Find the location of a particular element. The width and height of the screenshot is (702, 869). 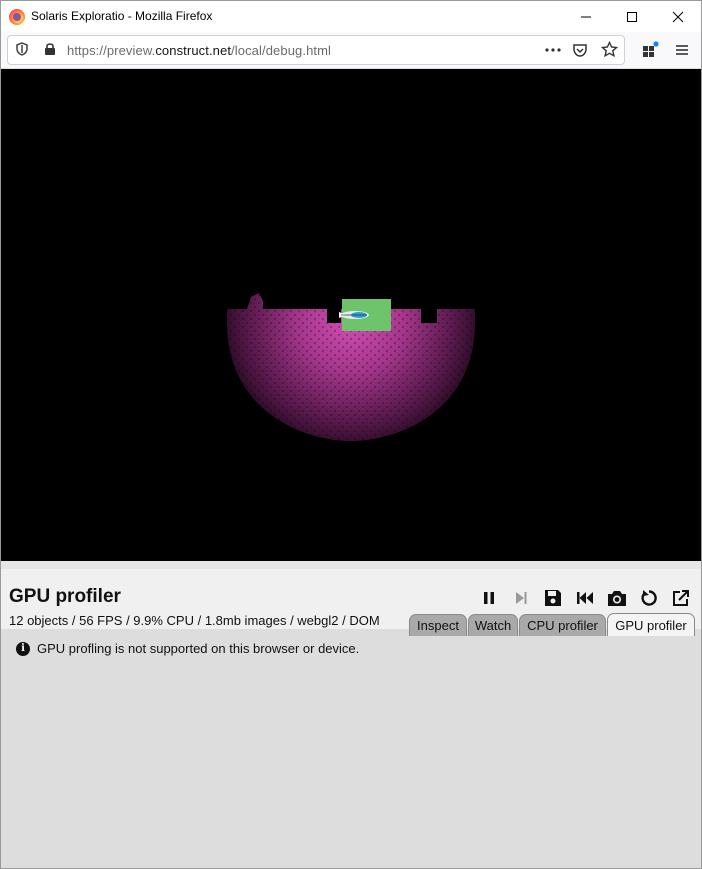

minimize-icon is located at coordinates (586, 16).